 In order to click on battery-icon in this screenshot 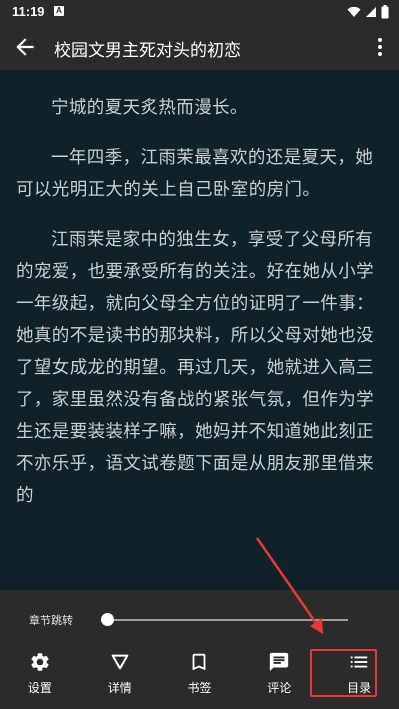, I will do `click(385, 12)`.